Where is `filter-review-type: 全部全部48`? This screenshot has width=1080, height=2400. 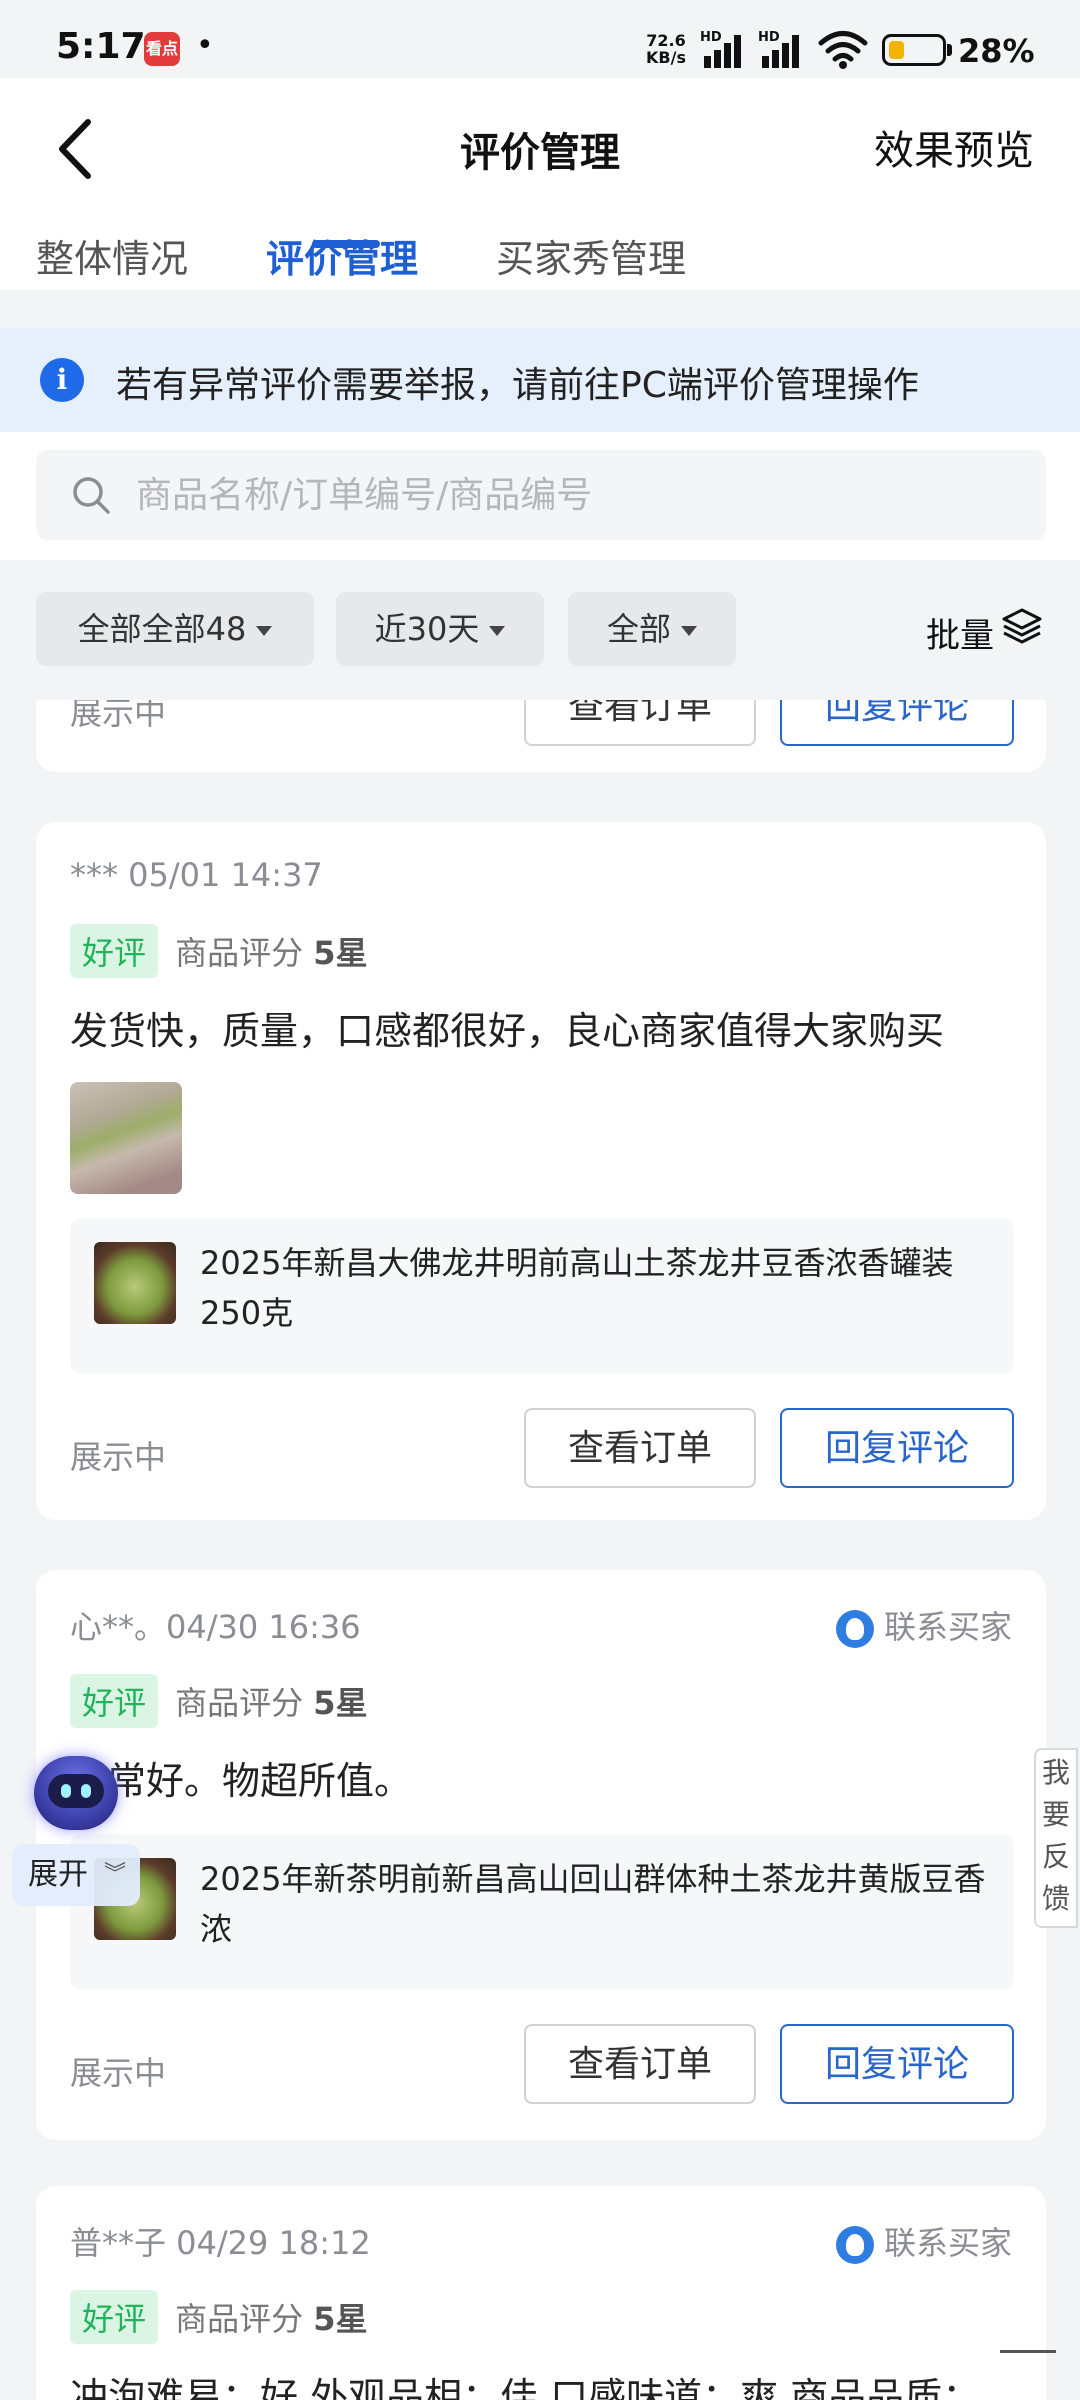
filter-review-type: 全部全部48 is located at coordinates (175, 629).